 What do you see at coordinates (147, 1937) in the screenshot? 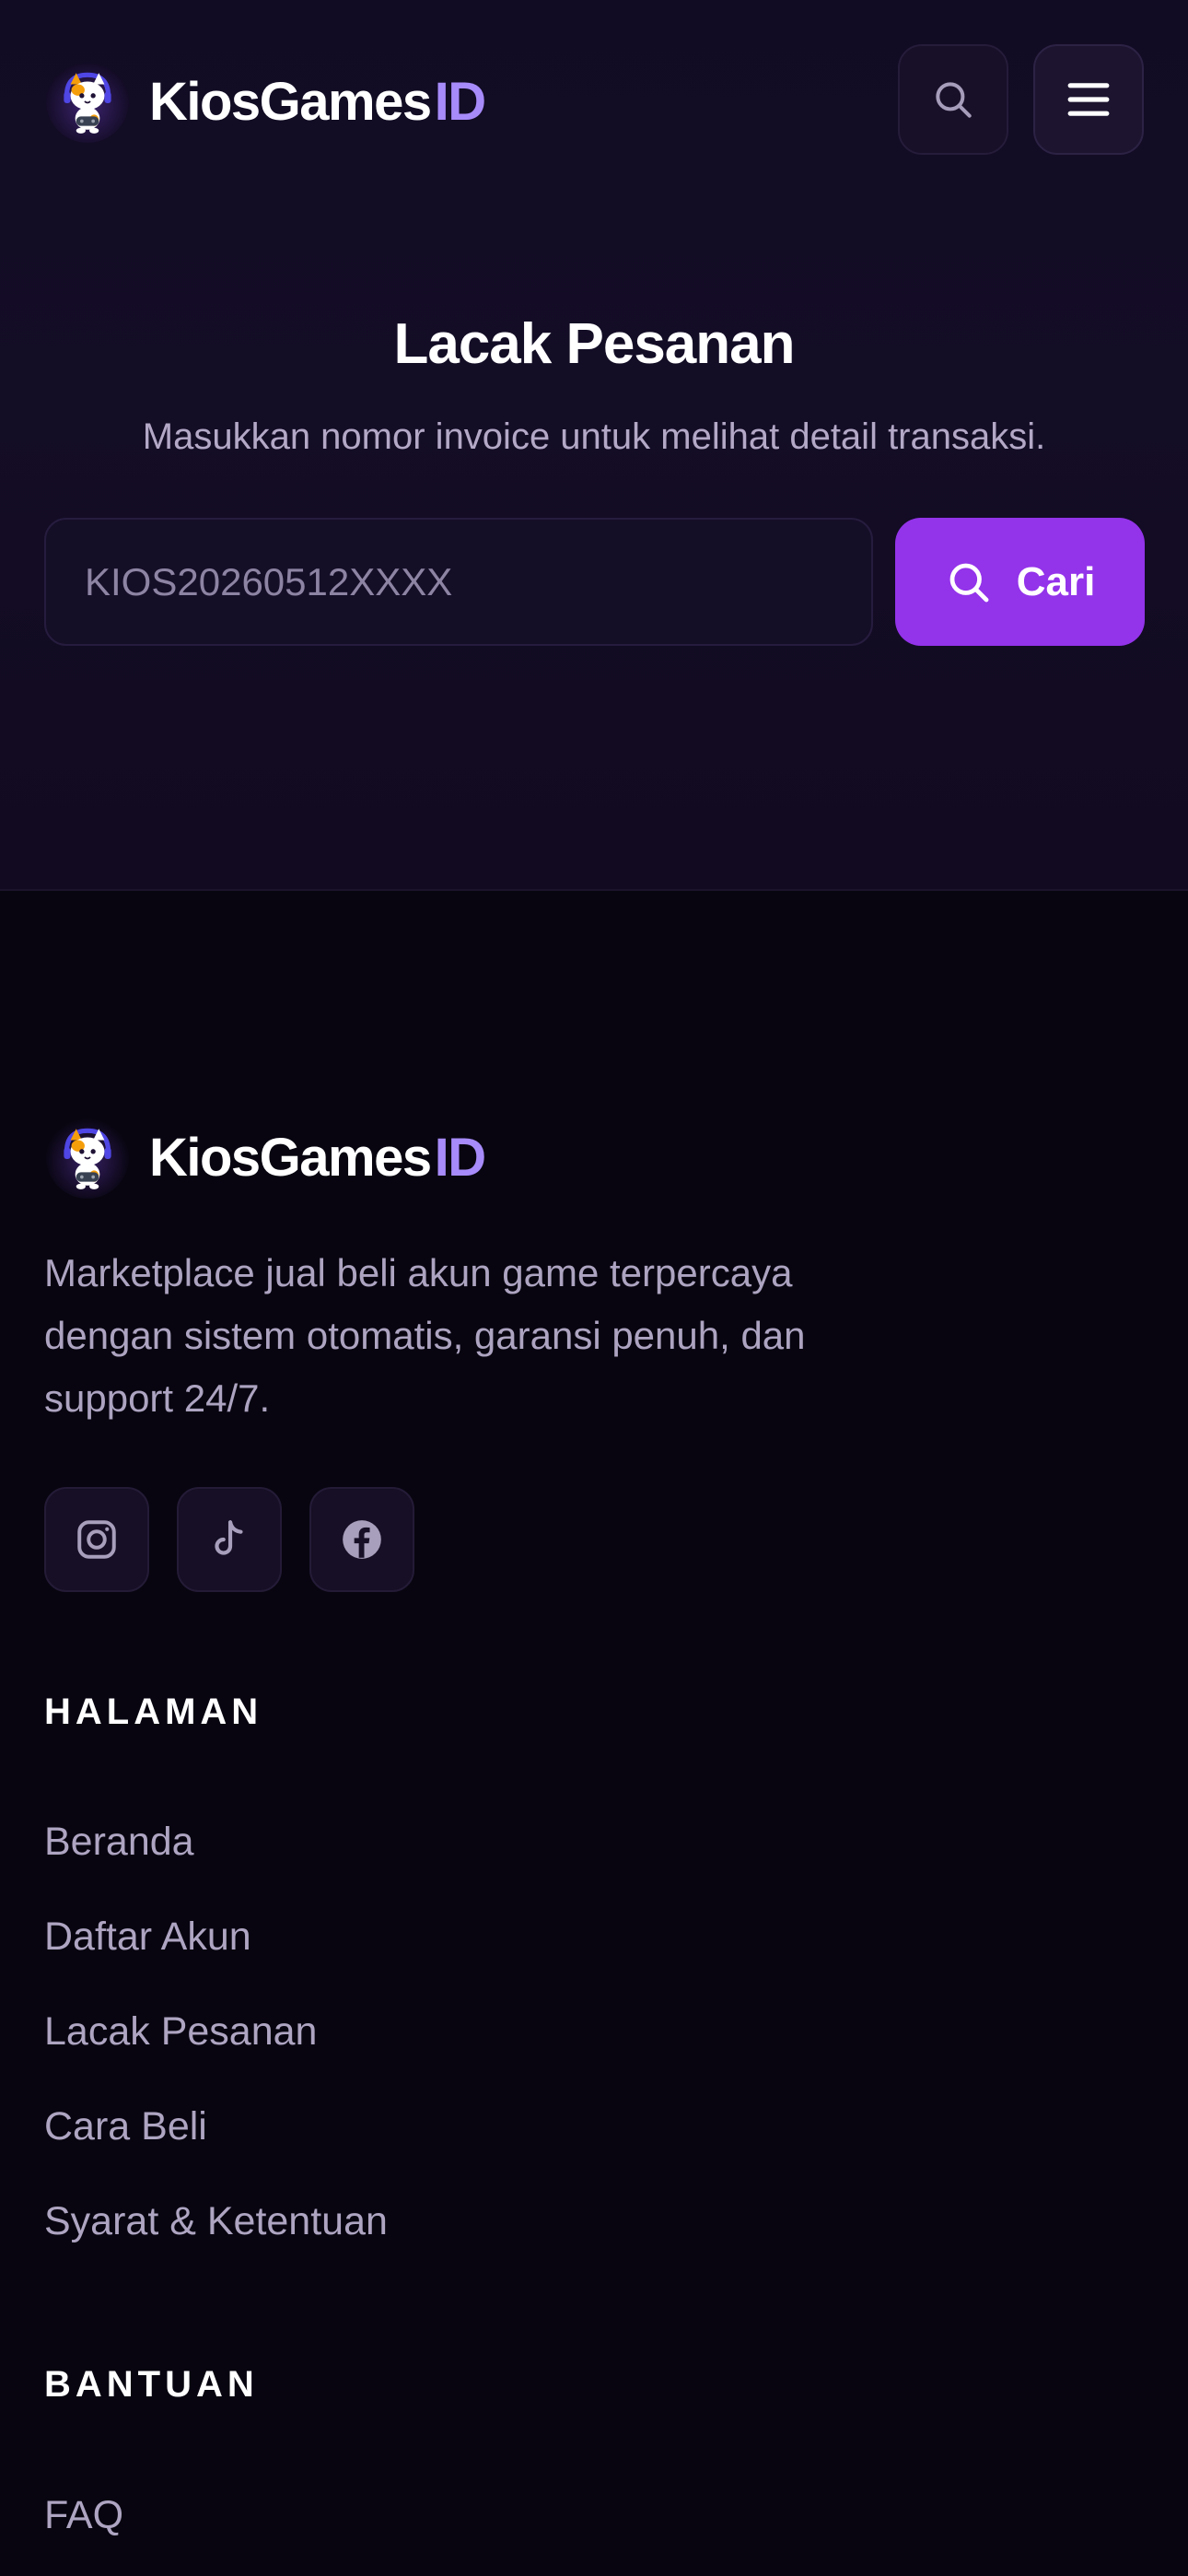
I see `footer-link-daftar-akun: Daftar Akun` at bounding box center [147, 1937].